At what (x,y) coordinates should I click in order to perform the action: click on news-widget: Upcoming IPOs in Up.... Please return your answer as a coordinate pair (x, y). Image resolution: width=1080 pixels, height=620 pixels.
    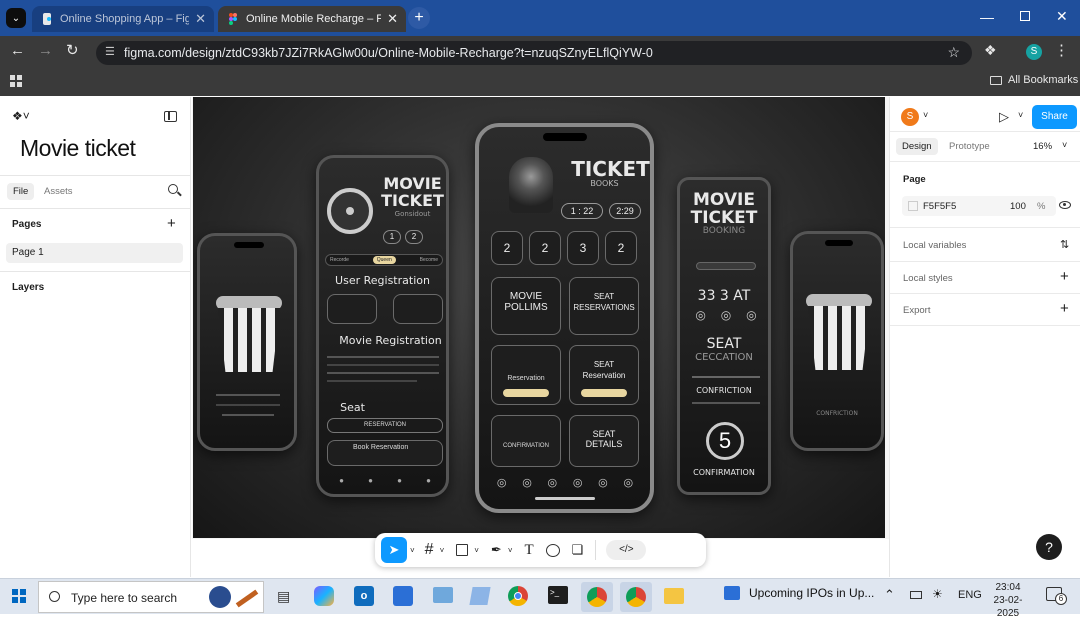
    Looking at the image, I should click on (799, 593).